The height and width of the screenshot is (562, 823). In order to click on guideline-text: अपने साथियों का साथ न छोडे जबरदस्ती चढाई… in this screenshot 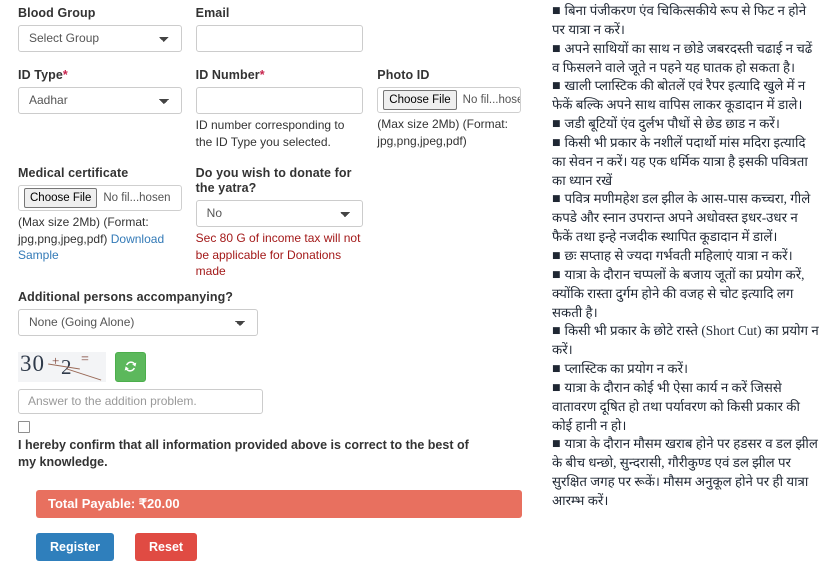, I will do `click(682, 57)`.